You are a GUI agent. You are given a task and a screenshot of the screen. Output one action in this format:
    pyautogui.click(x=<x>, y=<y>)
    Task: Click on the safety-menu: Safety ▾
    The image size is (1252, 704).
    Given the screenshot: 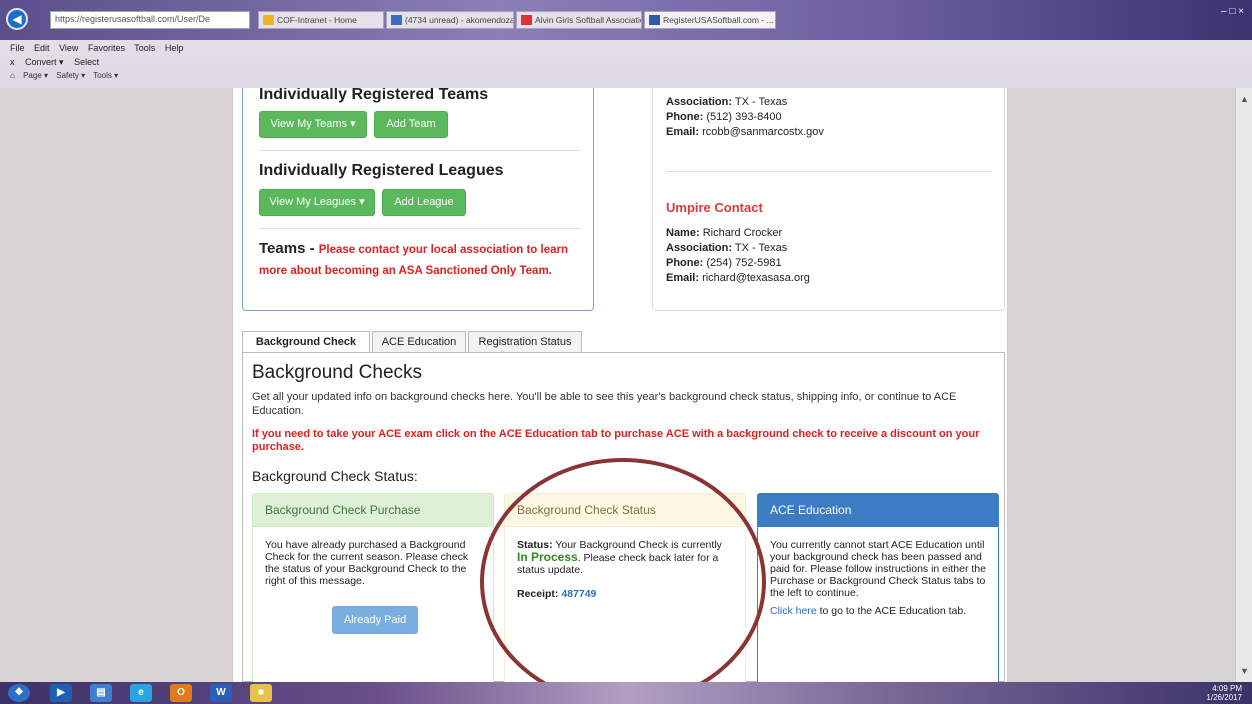 What is the action you would take?
    pyautogui.click(x=70, y=75)
    